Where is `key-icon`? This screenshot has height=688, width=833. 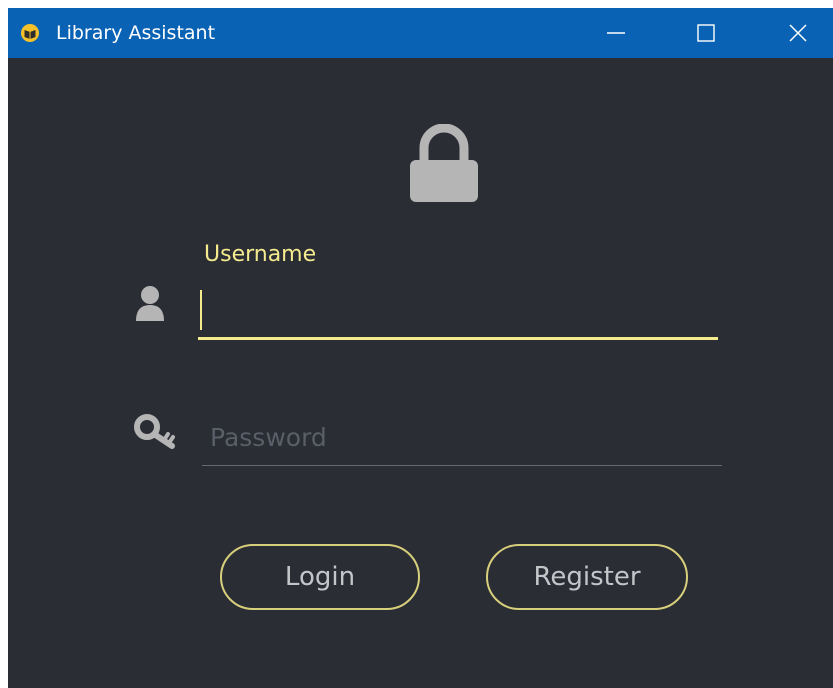
key-icon is located at coordinates (159, 432).